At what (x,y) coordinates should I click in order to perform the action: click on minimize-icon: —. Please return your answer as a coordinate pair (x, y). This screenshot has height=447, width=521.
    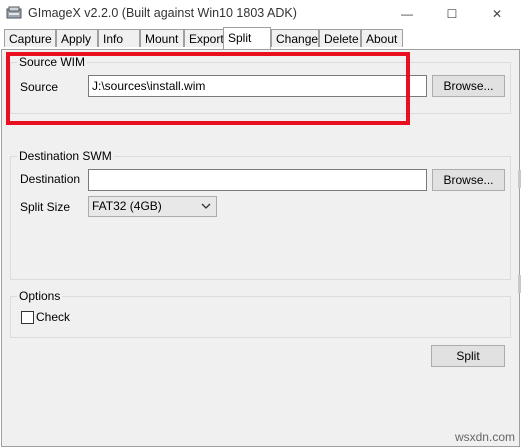
    Looking at the image, I should click on (407, 13).